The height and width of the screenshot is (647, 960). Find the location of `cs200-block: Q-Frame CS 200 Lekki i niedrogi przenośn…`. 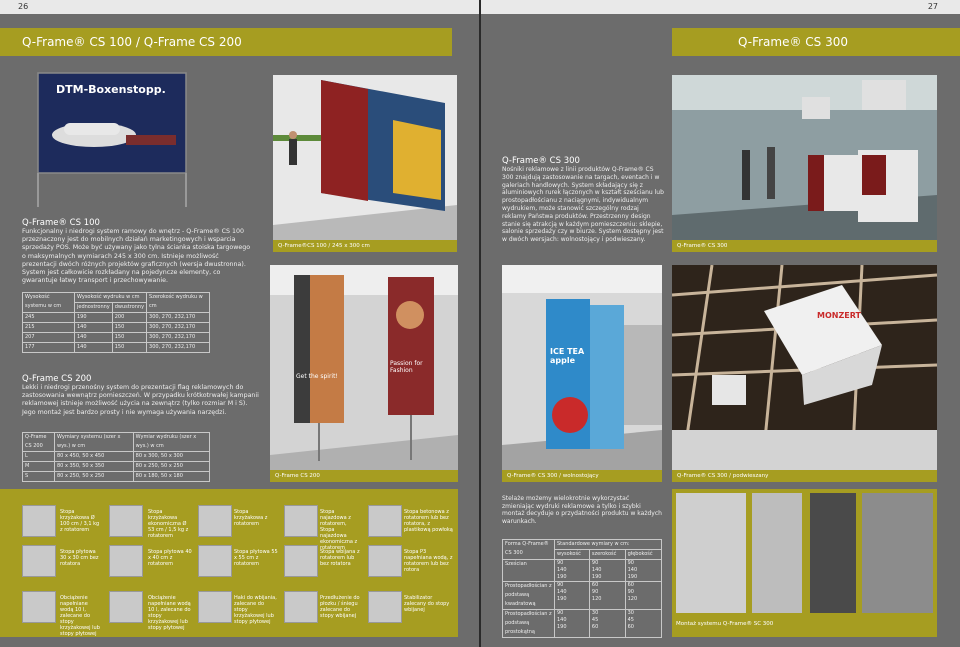

cs200-block: Q-Frame CS 200 Lekki i niedrogi przenośn… is located at coordinates (142, 395).